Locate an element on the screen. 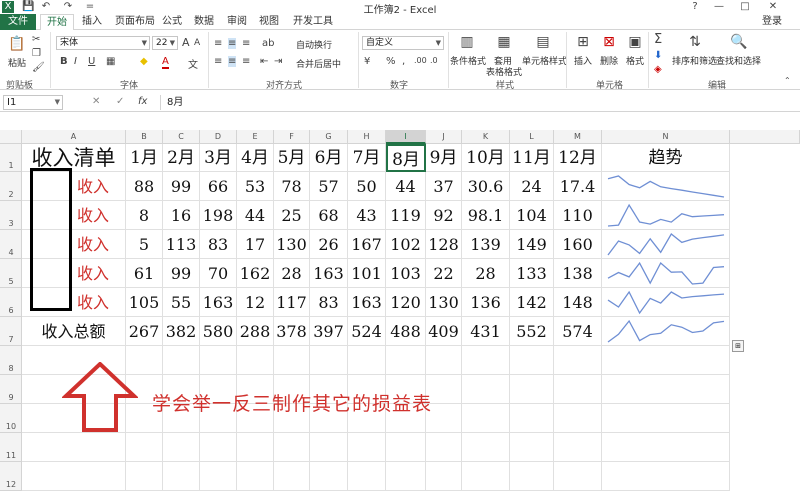 The image size is (800, 495). italic-button: I is located at coordinates (75, 61).